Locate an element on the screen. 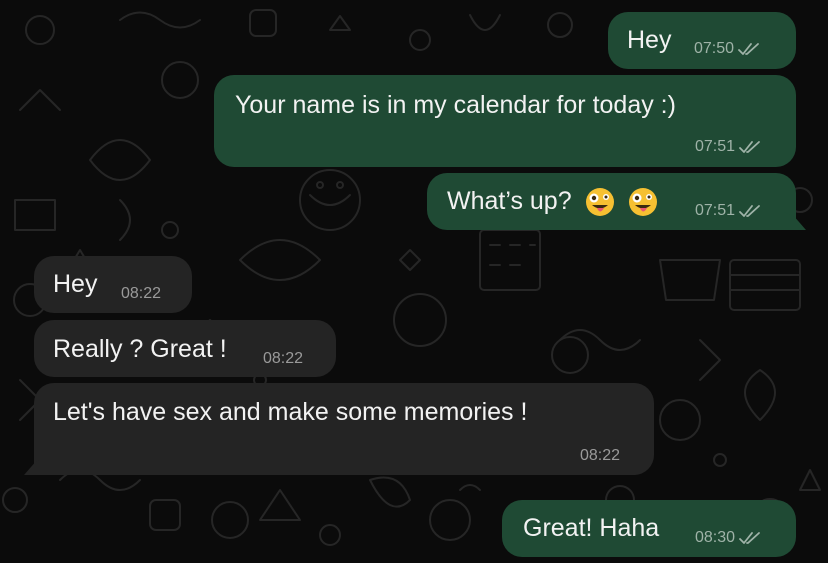  message-meta: 08:30 is located at coordinates (728, 538).